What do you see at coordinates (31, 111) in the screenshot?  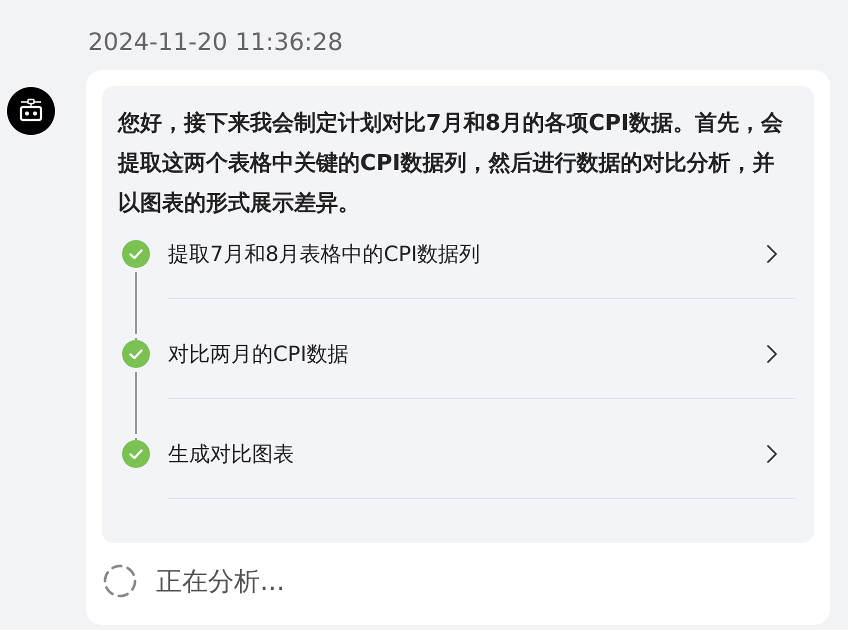 I see `robot-avatar-icon` at bounding box center [31, 111].